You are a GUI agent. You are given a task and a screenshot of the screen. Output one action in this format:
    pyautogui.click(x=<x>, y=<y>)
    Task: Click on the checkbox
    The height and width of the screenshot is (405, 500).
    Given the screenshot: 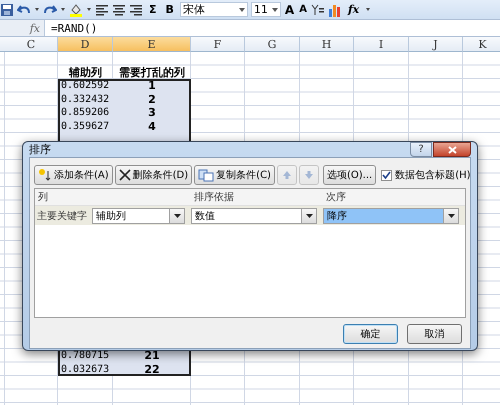 What is the action you would take?
    pyautogui.click(x=386, y=175)
    